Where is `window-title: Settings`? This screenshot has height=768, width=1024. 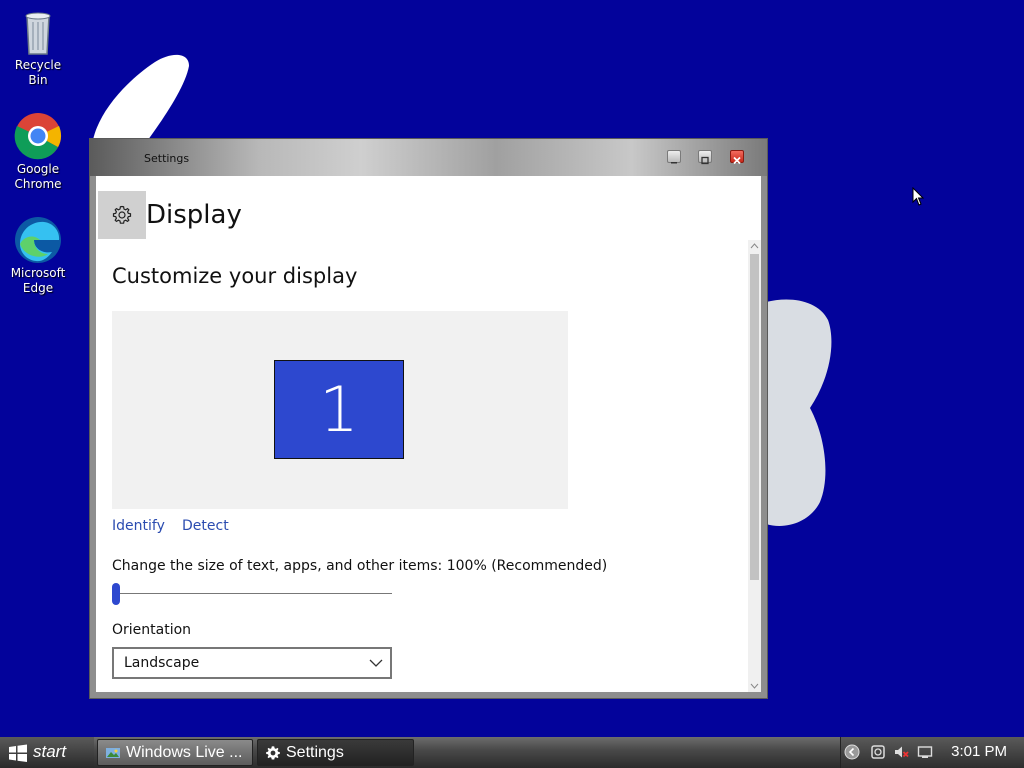
window-title: Settings is located at coordinates (167, 158).